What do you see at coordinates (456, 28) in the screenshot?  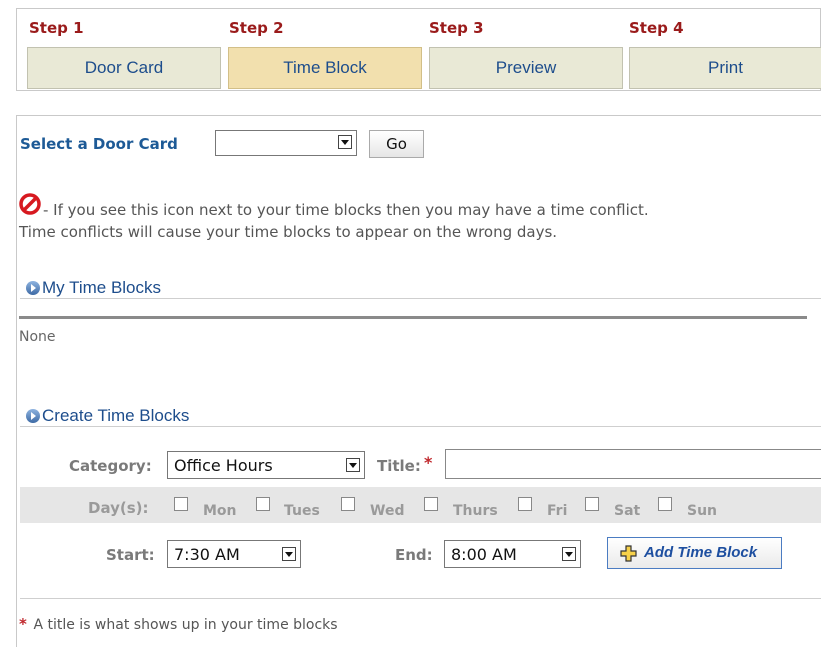 I see `step-3-number: Step 3` at bounding box center [456, 28].